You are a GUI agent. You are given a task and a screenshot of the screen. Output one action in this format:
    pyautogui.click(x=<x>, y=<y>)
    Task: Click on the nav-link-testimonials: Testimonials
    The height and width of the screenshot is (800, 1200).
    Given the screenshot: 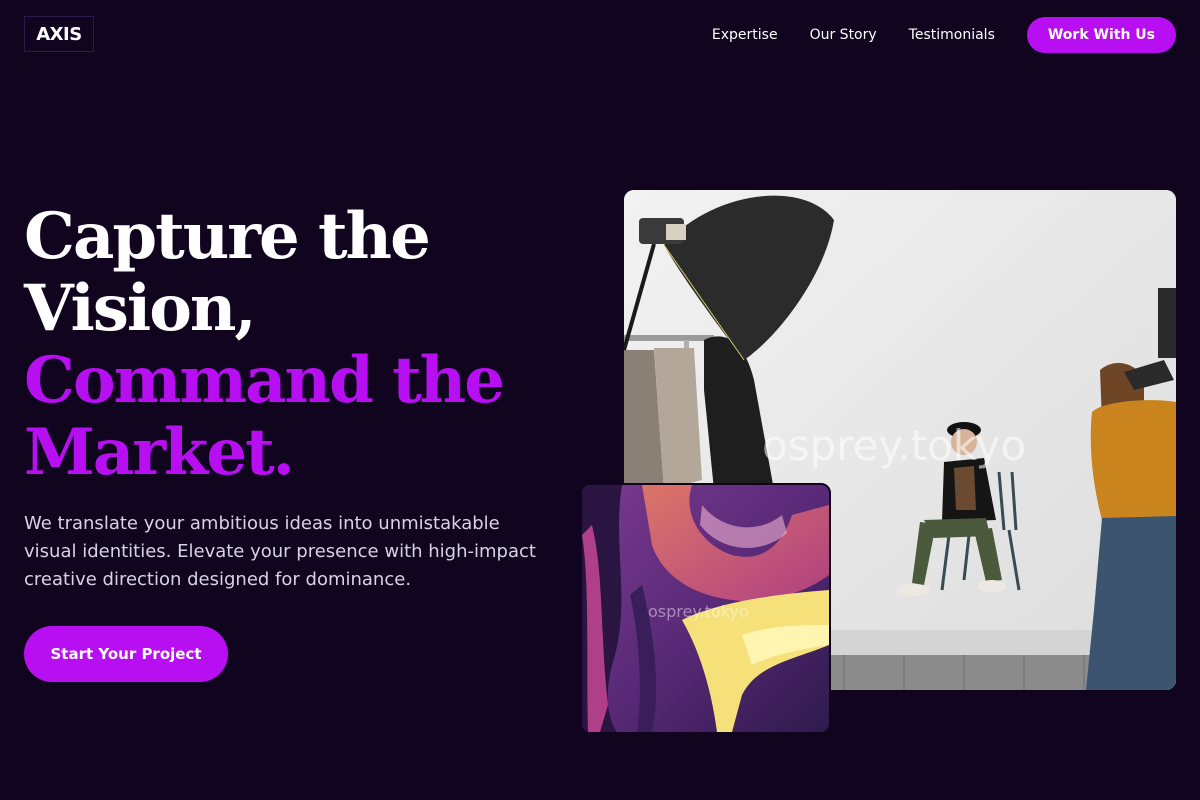 What is the action you would take?
    pyautogui.click(x=952, y=35)
    